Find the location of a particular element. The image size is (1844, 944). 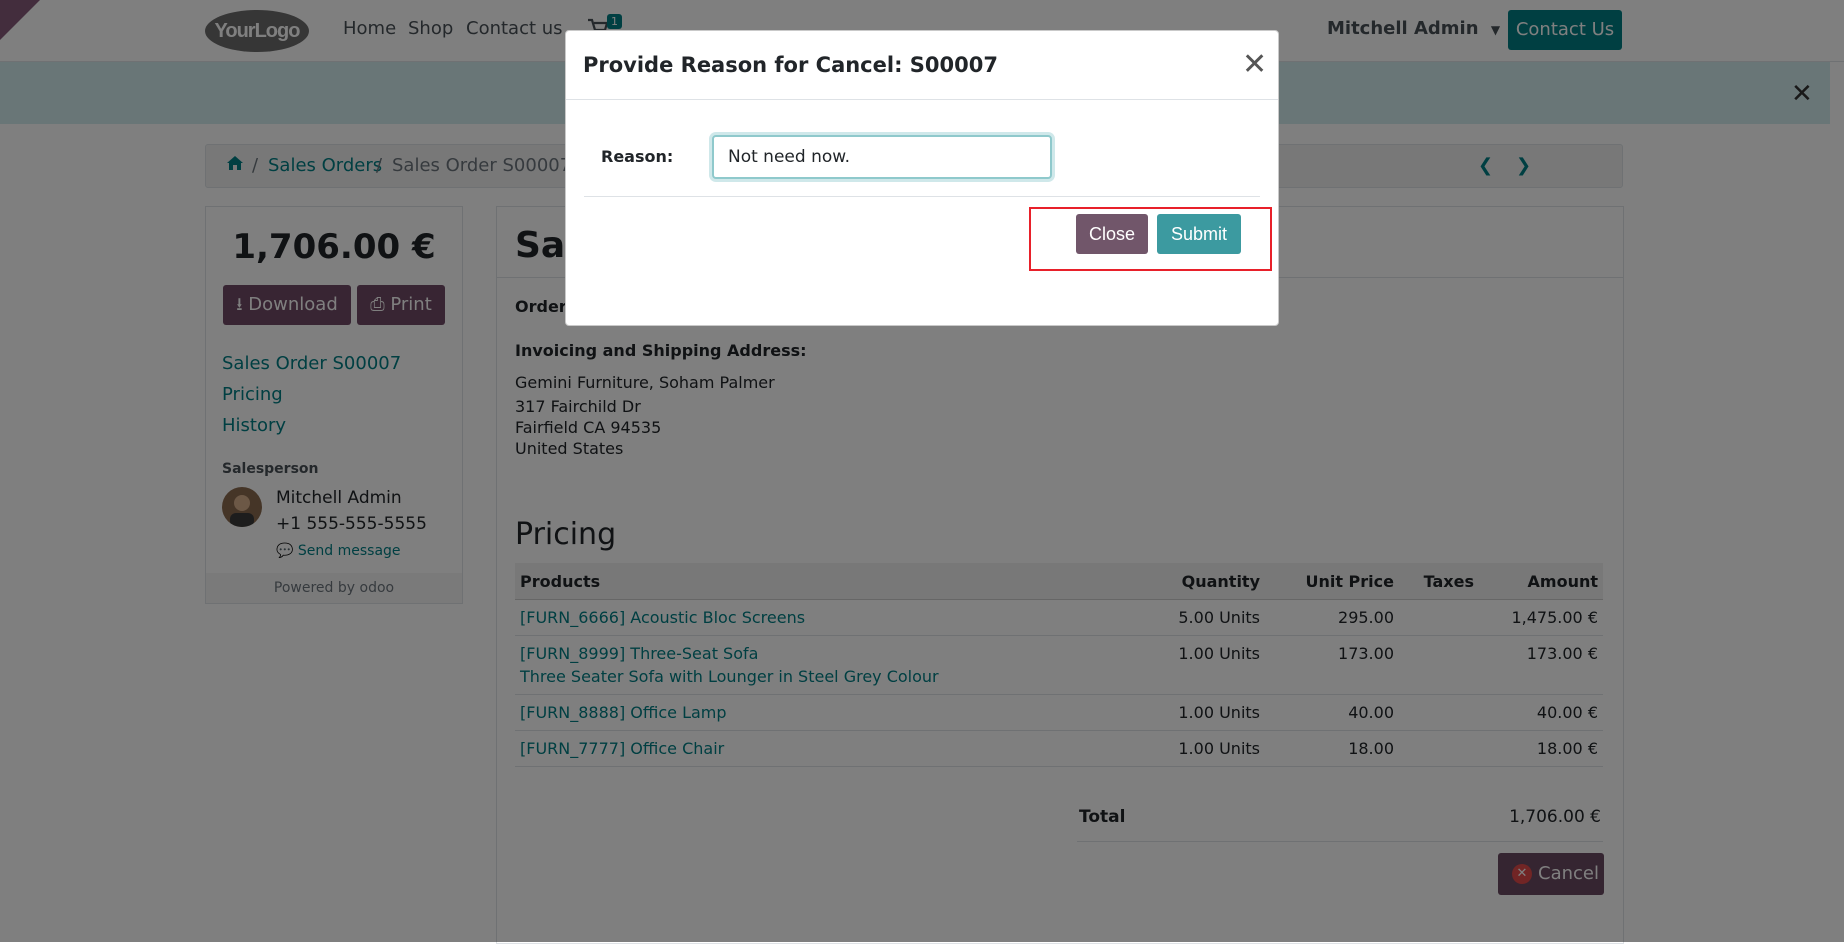

reason-label: Reason: is located at coordinates (637, 156).